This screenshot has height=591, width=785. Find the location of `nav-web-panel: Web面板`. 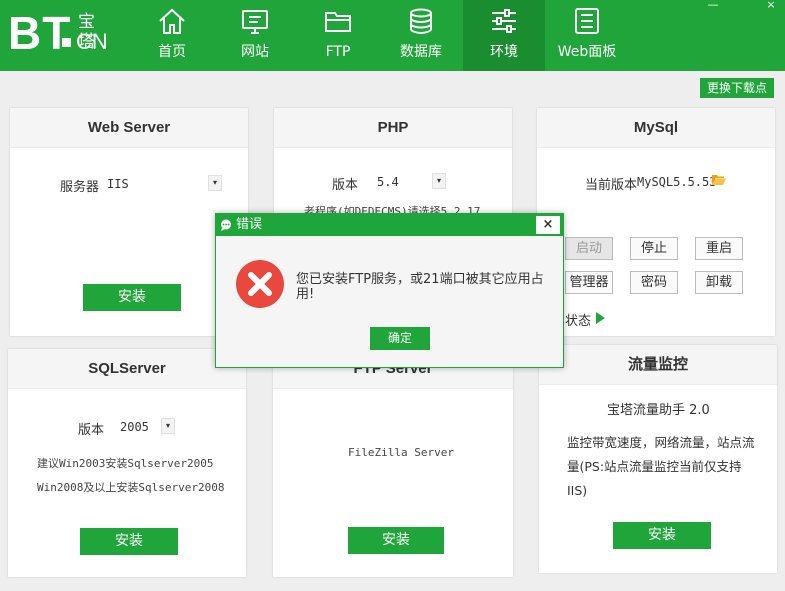

nav-web-panel: Web面板 is located at coordinates (587, 35).